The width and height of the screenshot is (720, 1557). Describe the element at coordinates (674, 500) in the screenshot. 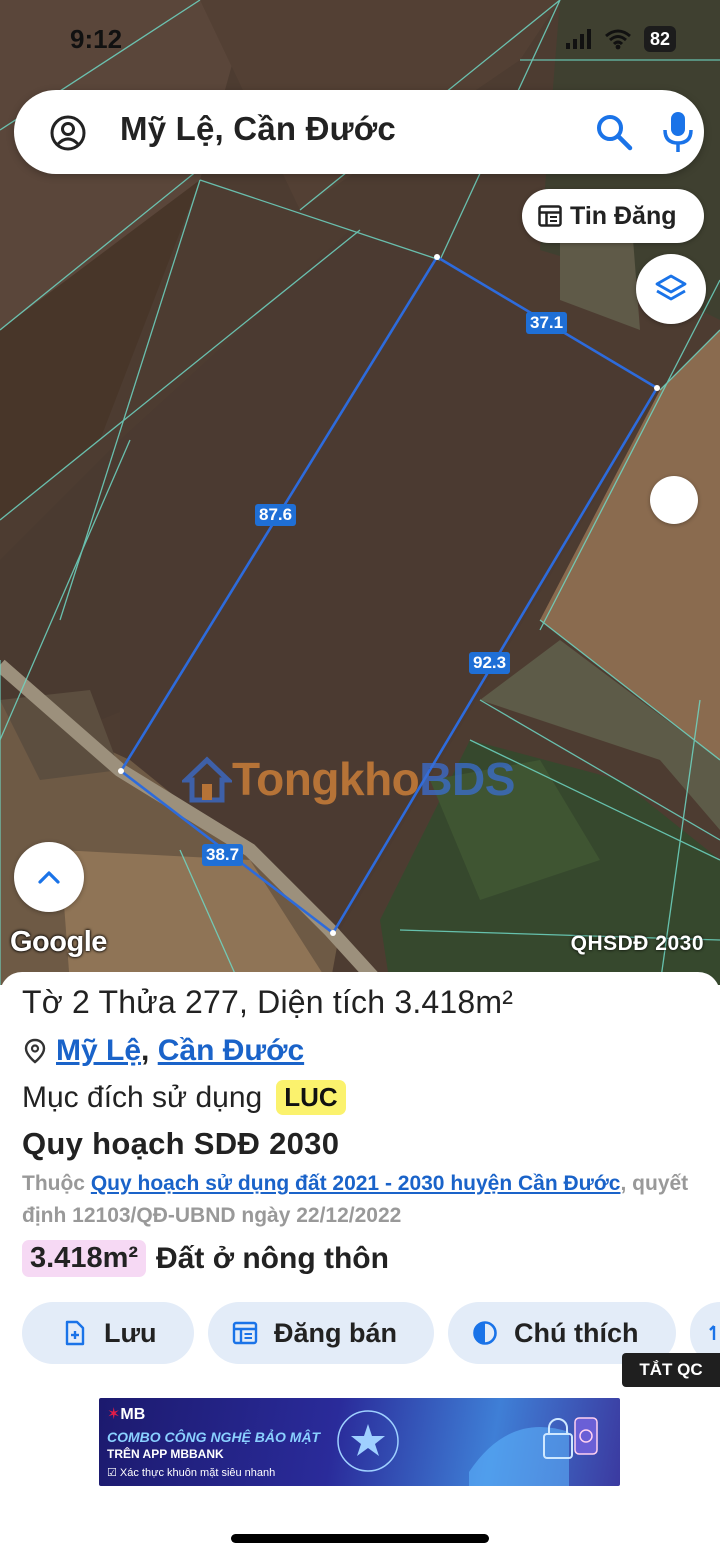

I see `map-handle` at that location.